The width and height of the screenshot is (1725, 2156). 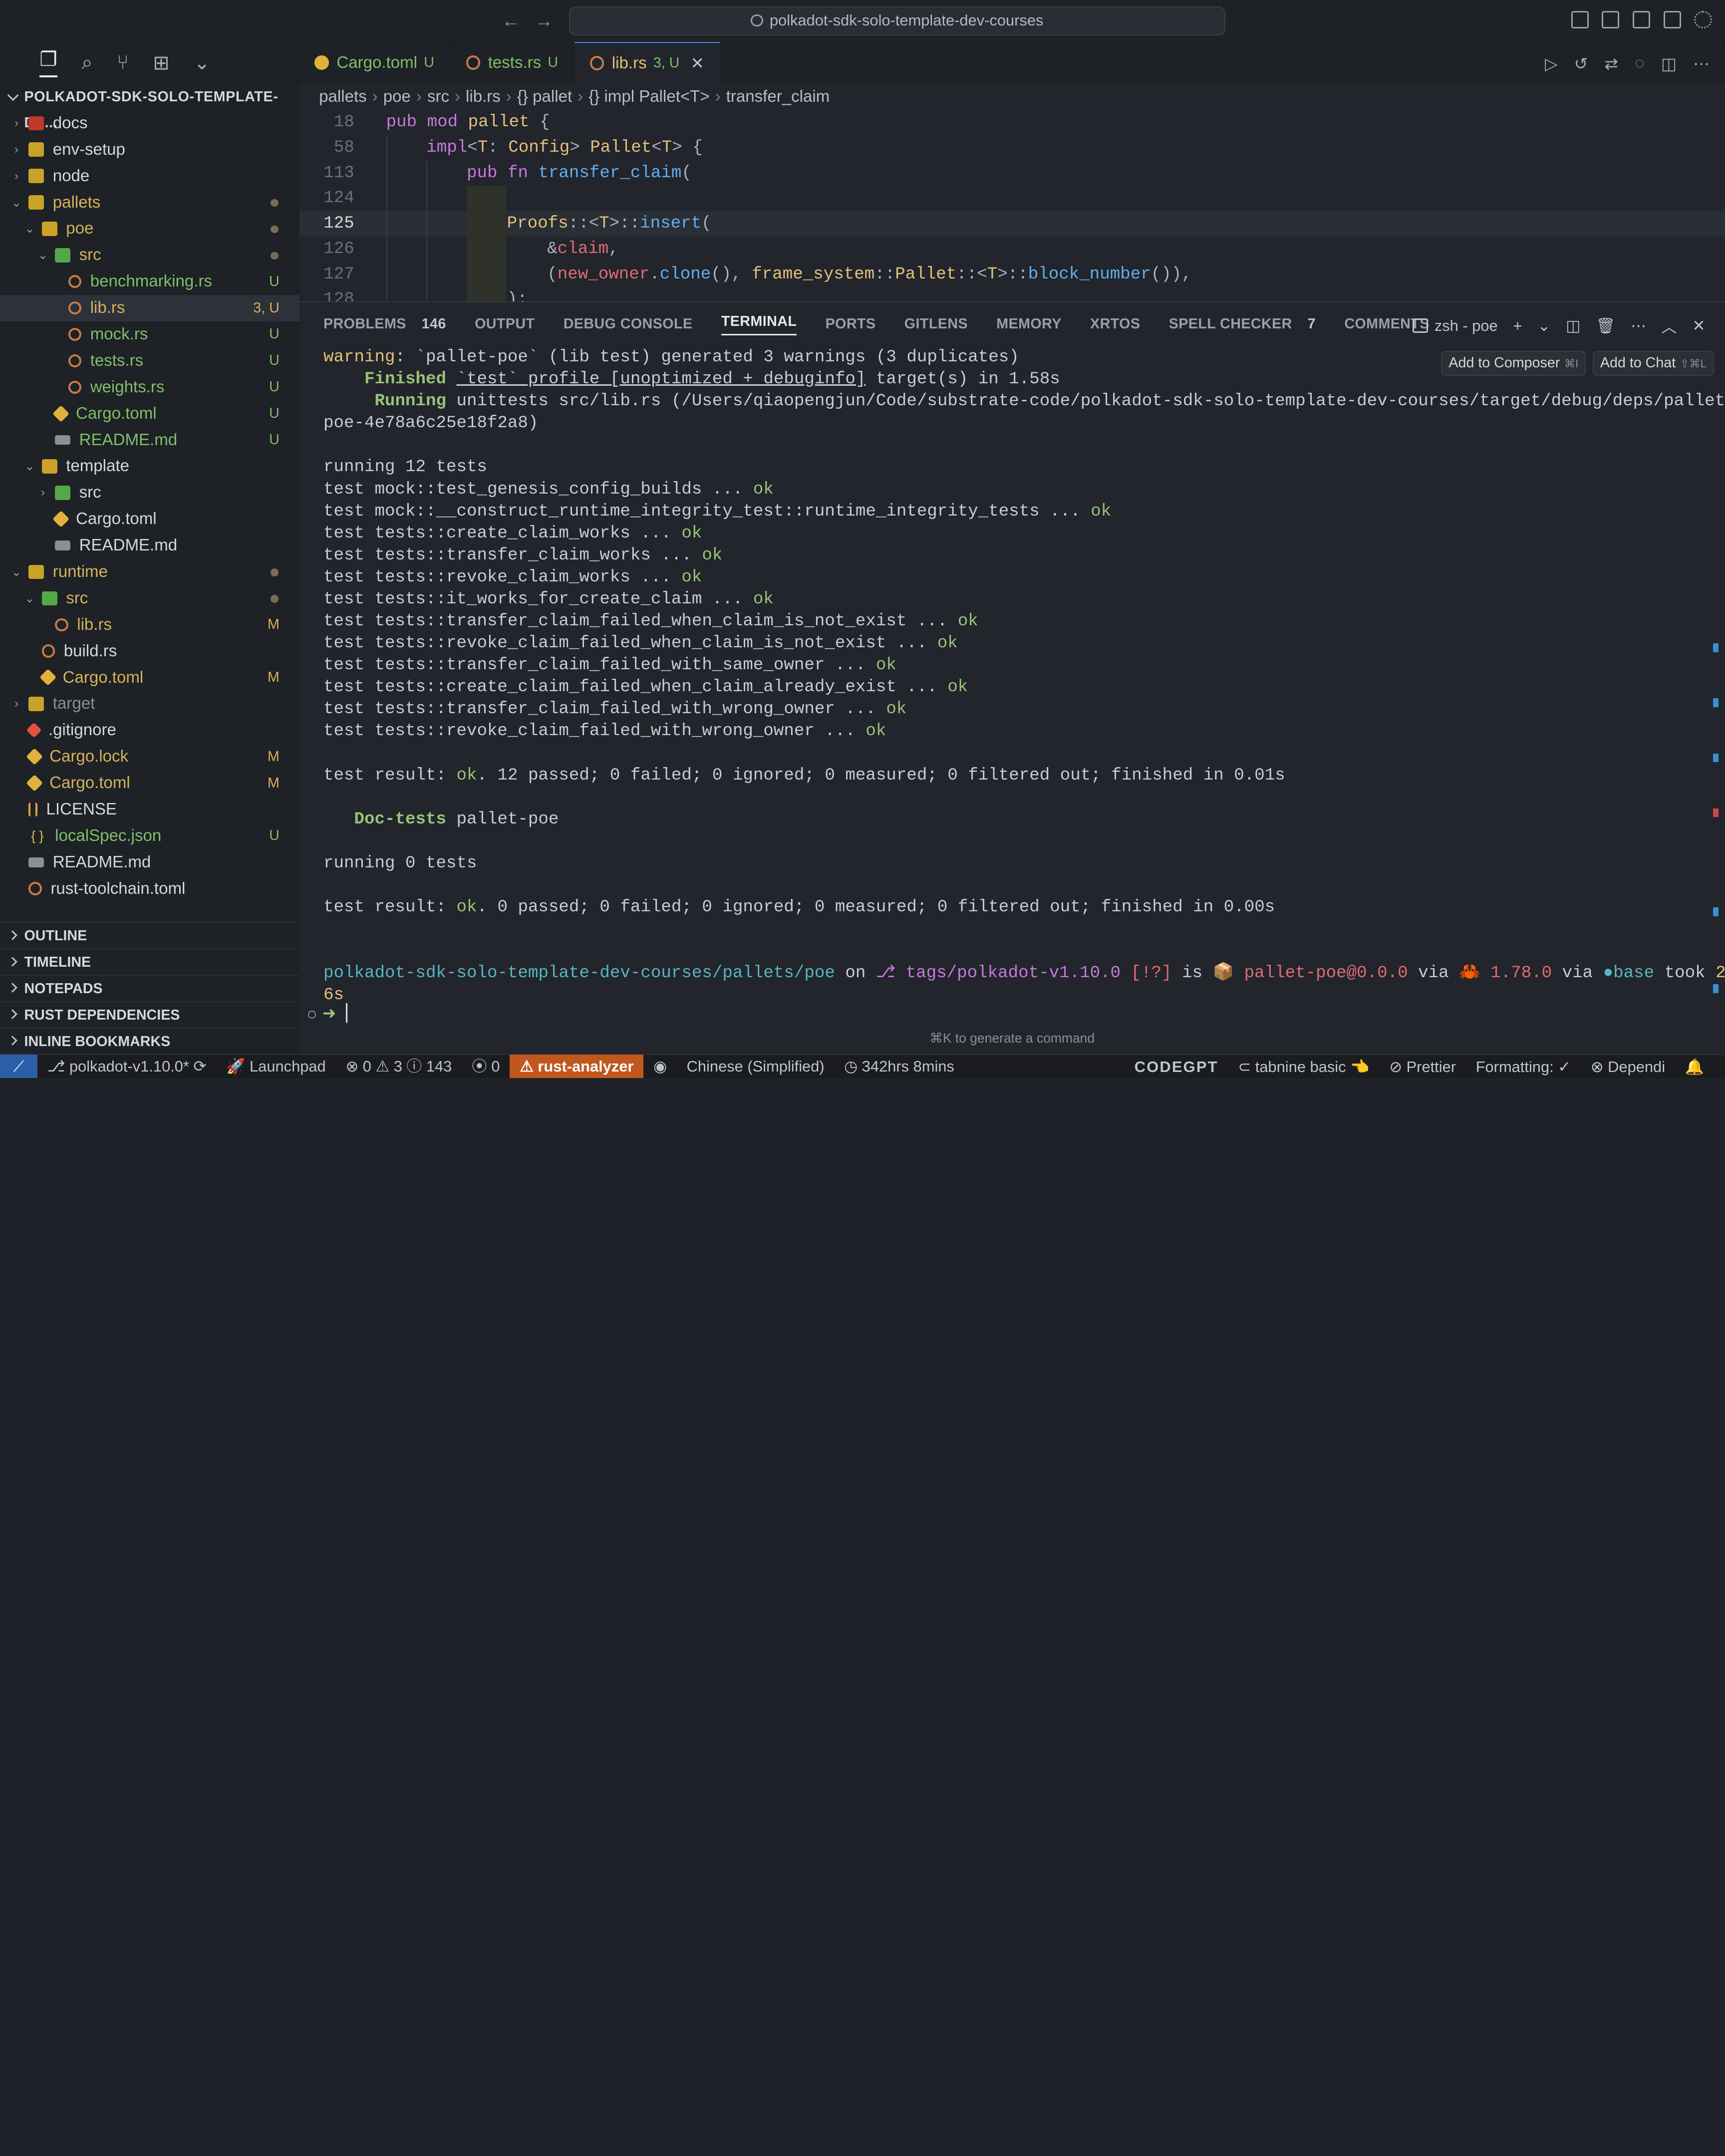 I want to click on scrollbar-markers, so click(x=1716, y=678).